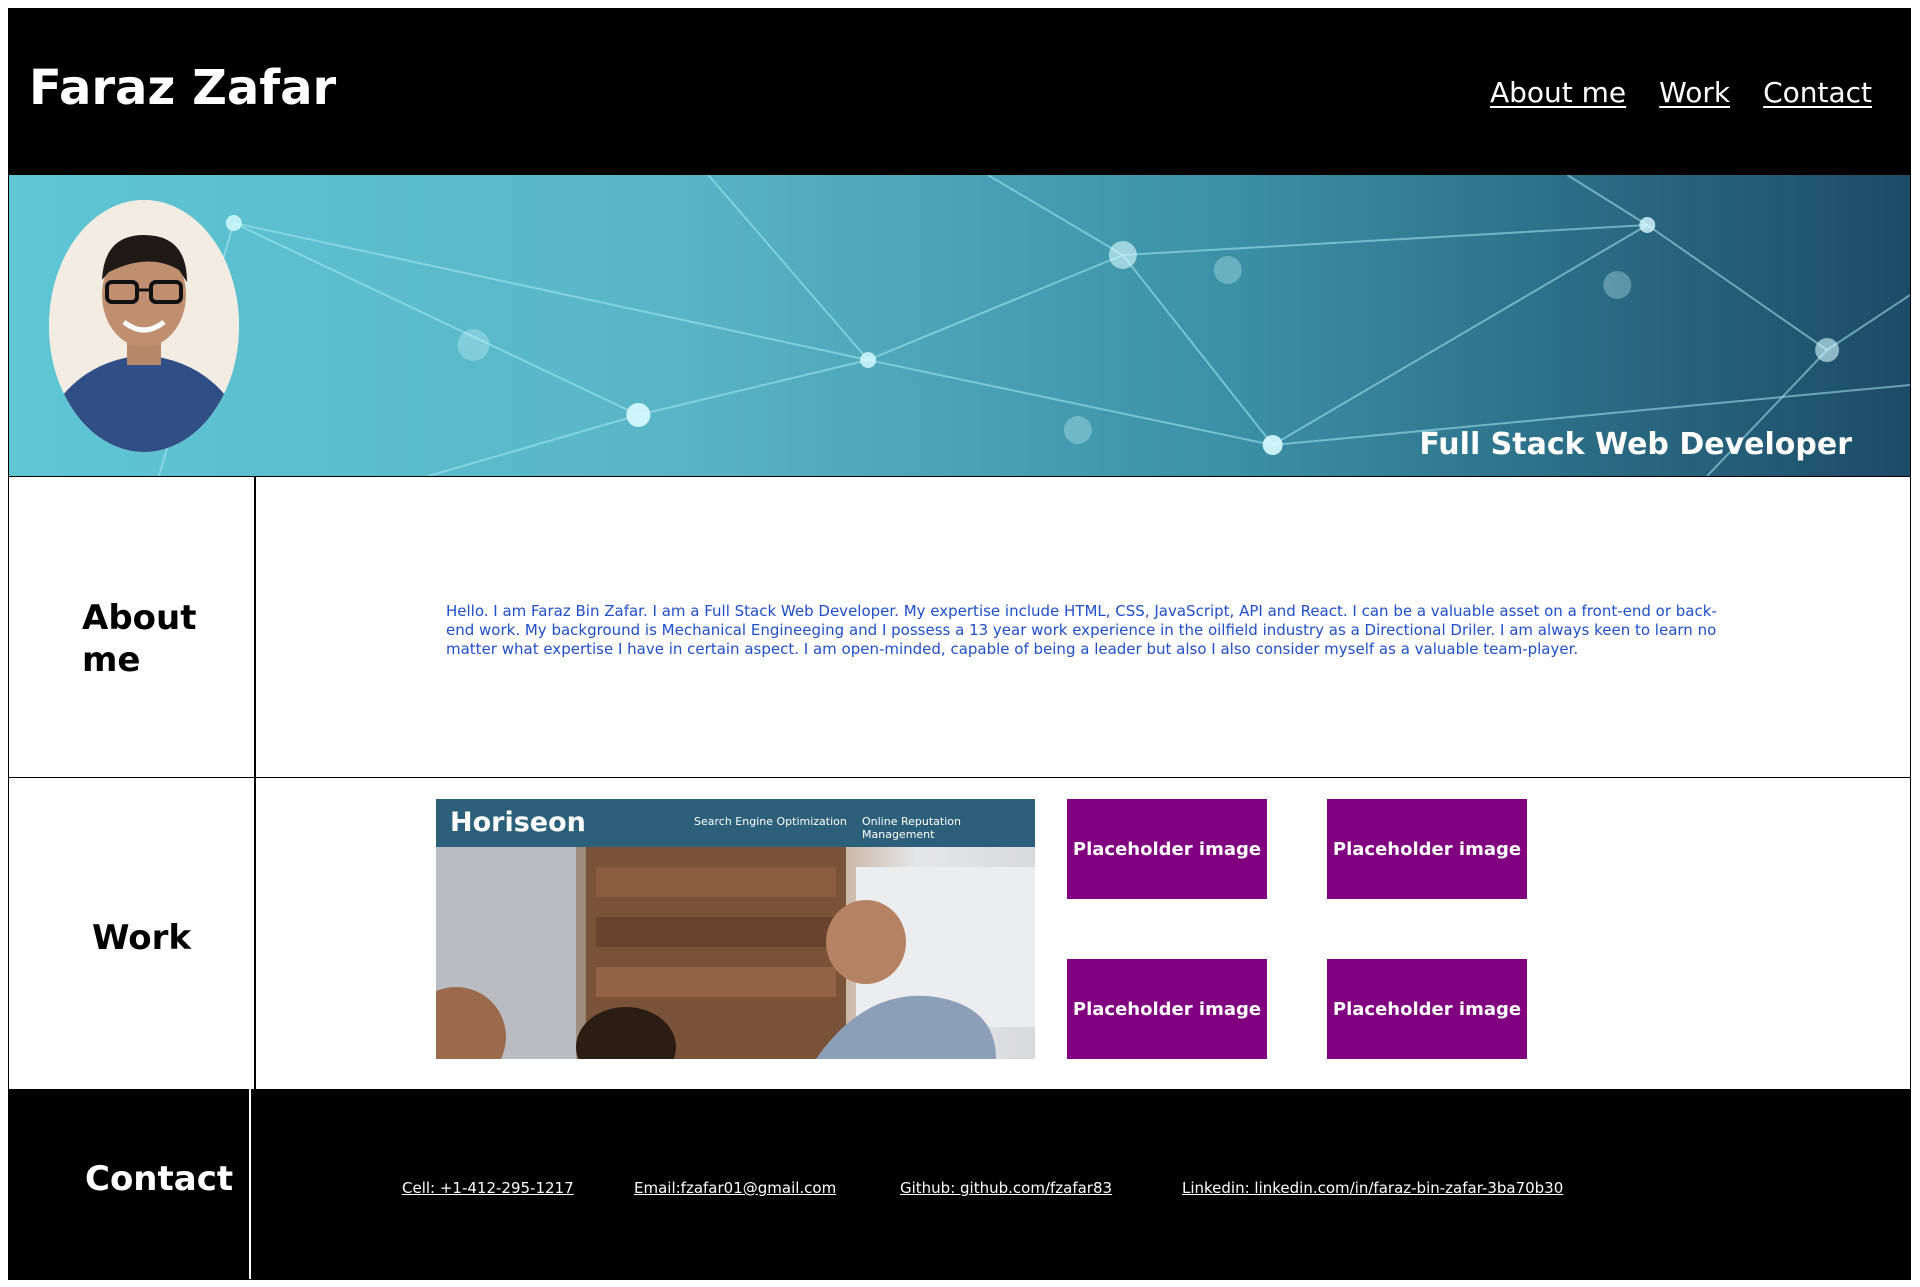 This screenshot has height=1287, width=1920. What do you see at coordinates (1427, 1009) in the screenshot?
I see `placeholder-image-4: Placeholder image` at bounding box center [1427, 1009].